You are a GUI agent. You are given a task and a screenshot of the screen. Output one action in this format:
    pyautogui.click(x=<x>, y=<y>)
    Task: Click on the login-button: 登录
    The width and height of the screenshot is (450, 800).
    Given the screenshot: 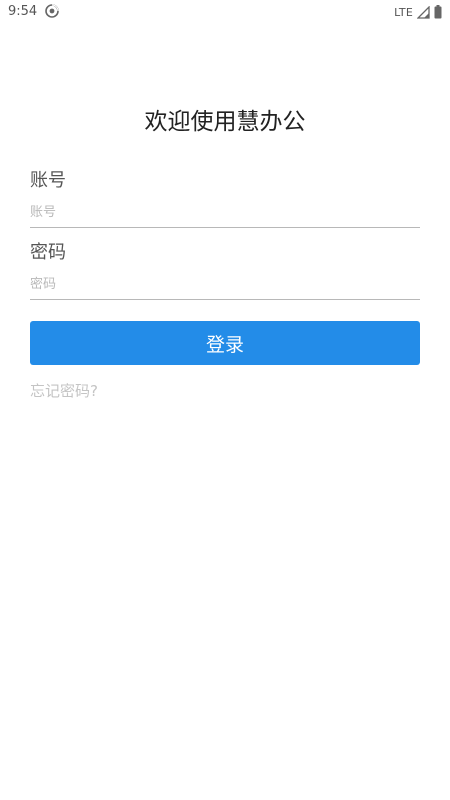 What is the action you would take?
    pyautogui.click(x=225, y=343)
    